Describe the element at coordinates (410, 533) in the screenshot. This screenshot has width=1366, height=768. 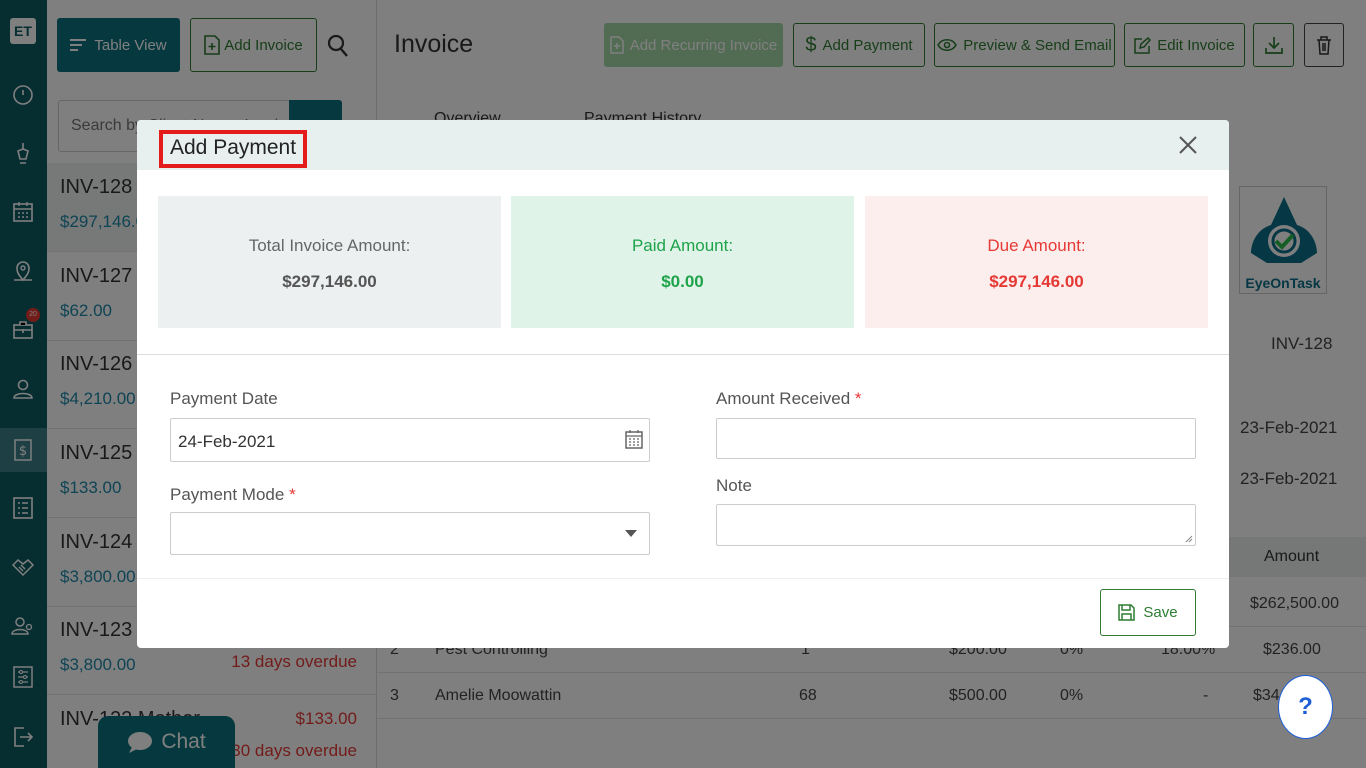
I see `payment-mode-select` at that location.